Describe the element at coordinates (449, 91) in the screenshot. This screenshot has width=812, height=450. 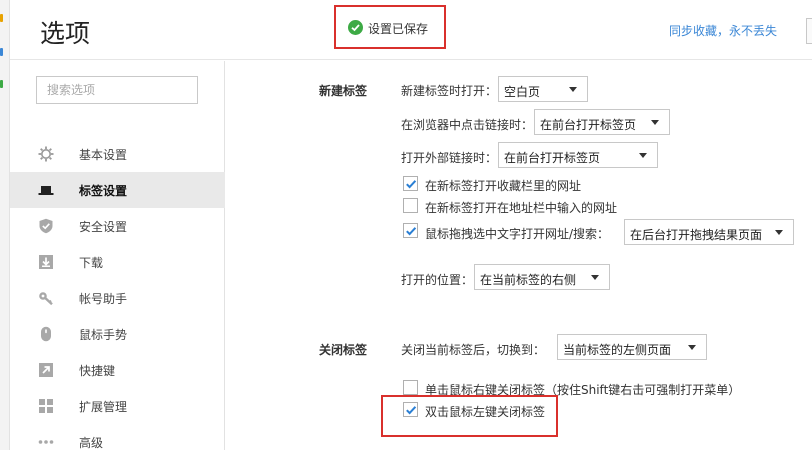
I see `open-new-tab-label: 新建标签时打开：` at that location.